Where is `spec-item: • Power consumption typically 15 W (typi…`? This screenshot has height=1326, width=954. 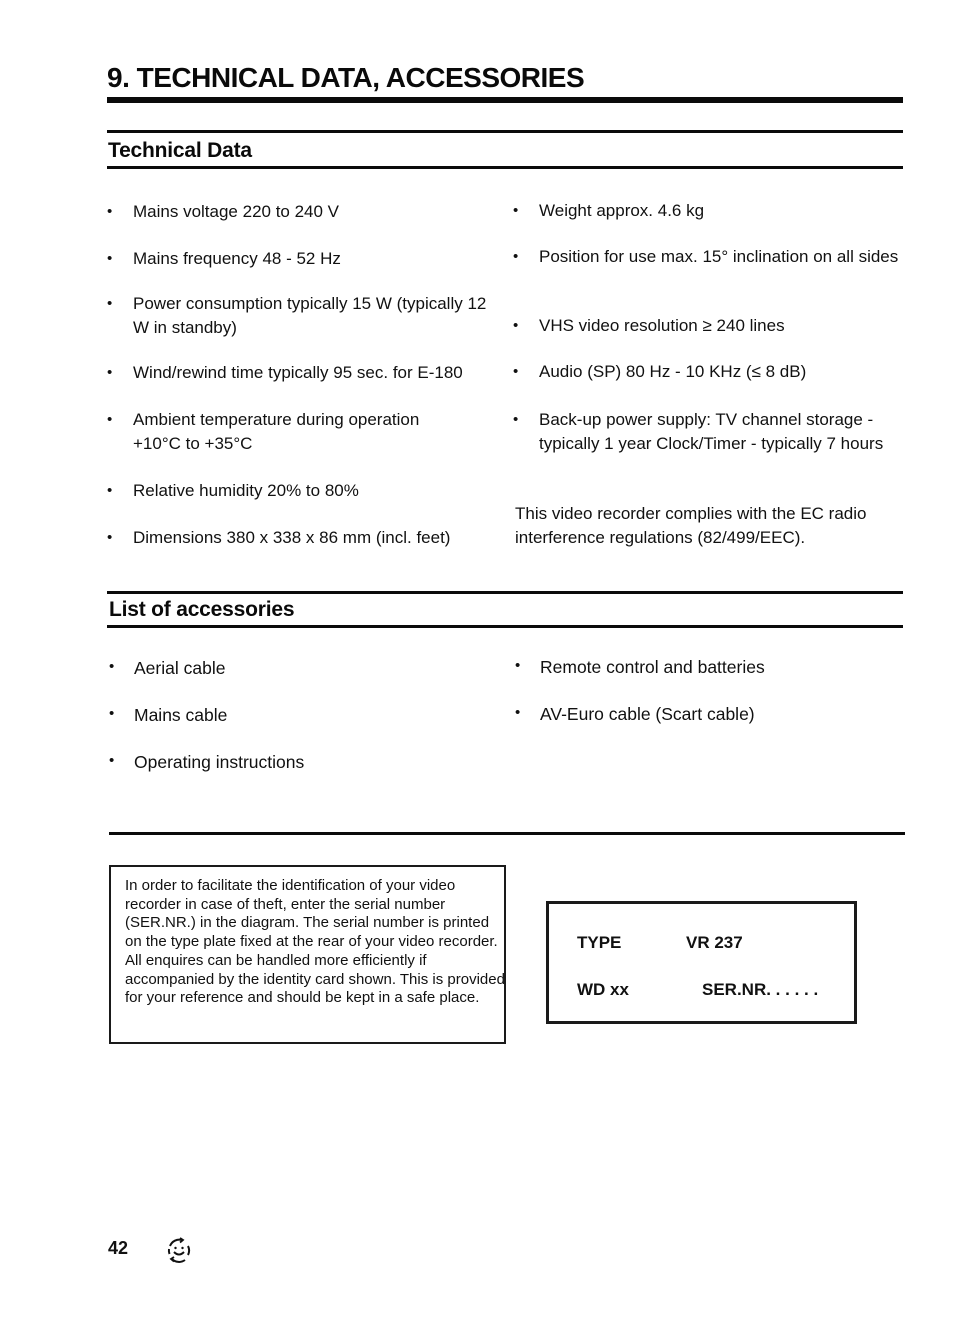 spec-item: • Power consumption typically 15 W (typi… is located at coordinates (305, 315).